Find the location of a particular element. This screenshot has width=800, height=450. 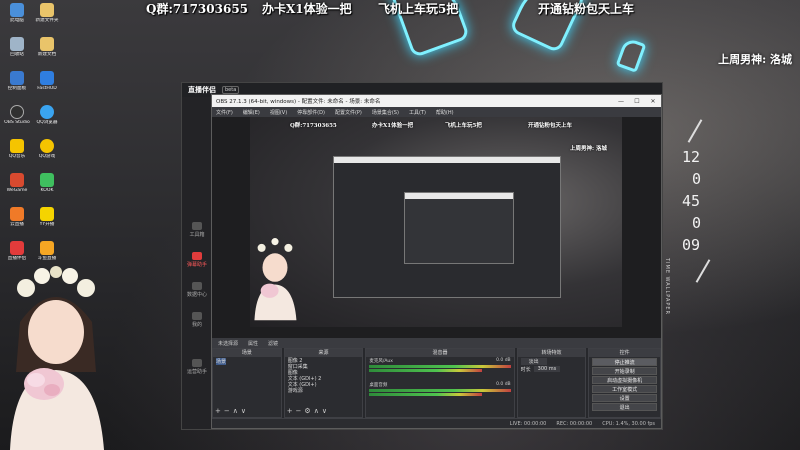

menu-docks: 停靠部件(D) is located at coordinates (311, 112).